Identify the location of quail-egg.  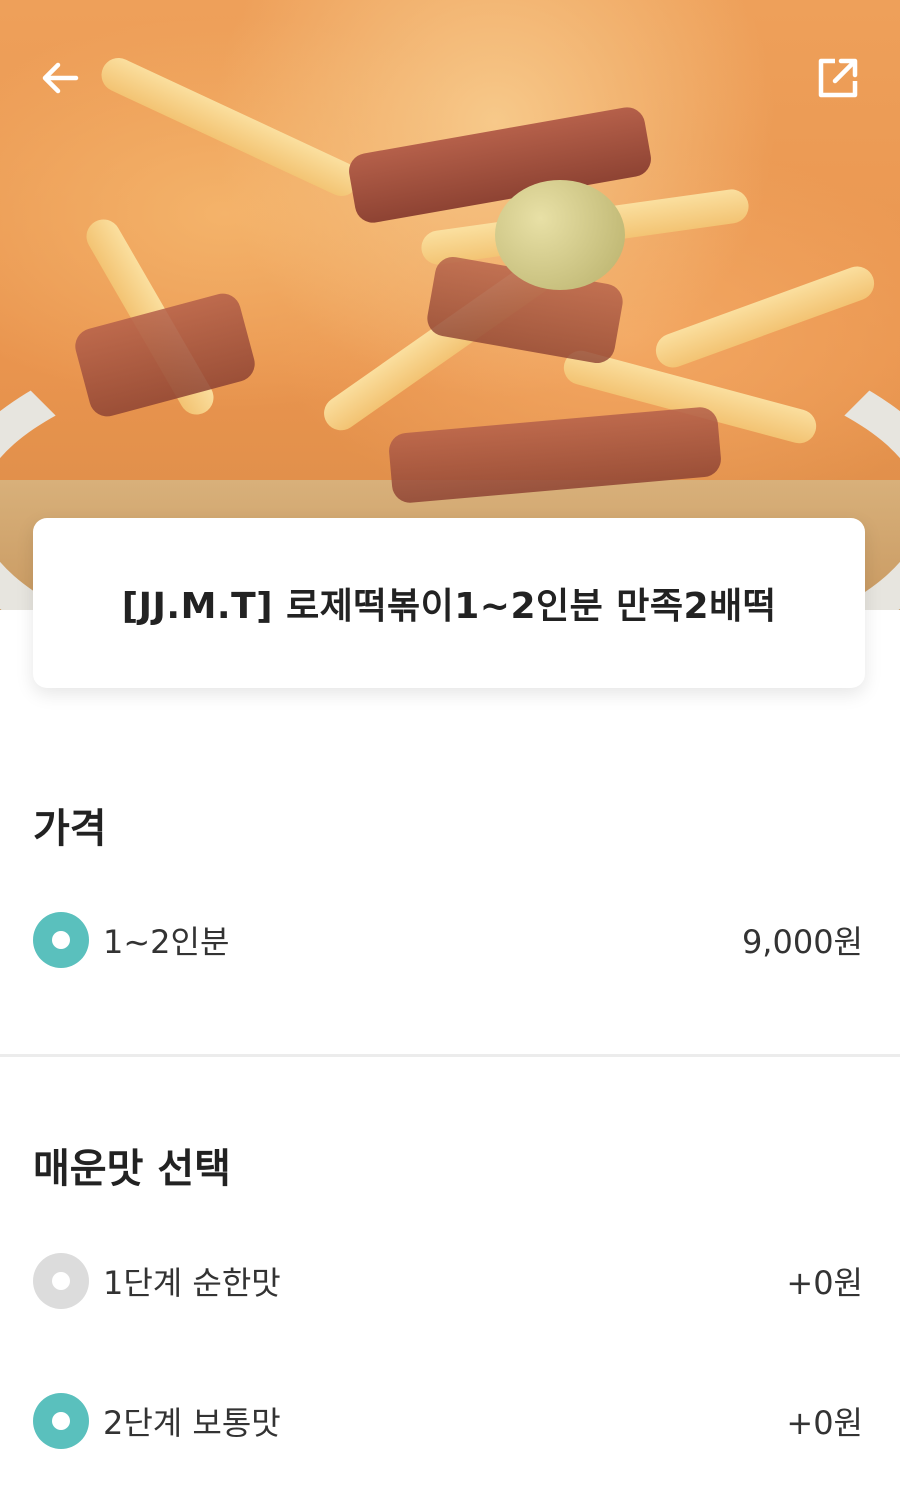
(560, 235).